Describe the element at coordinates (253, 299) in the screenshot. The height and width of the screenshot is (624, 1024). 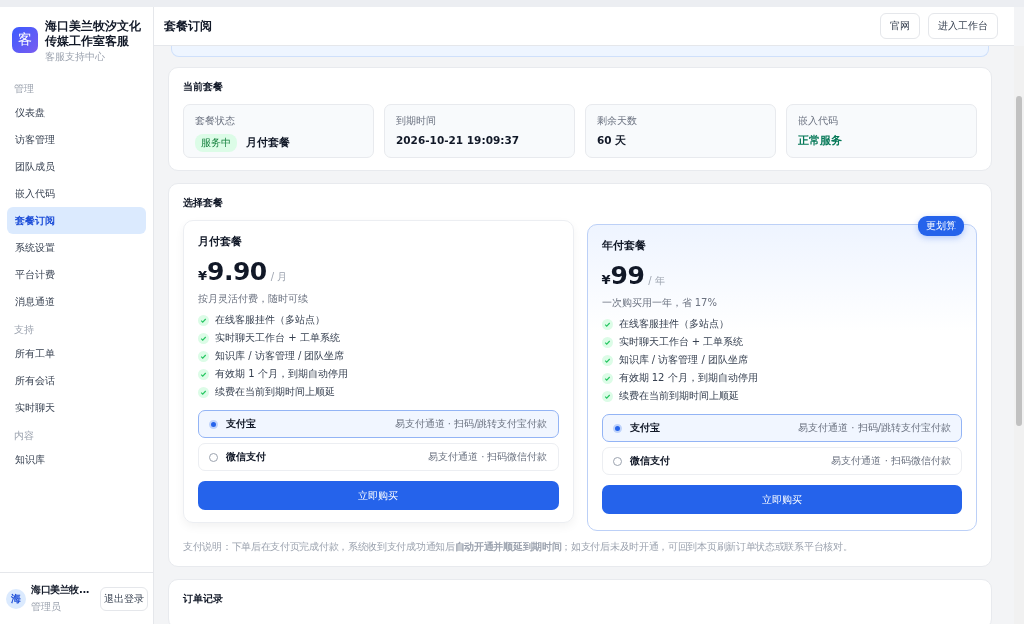
I see `plan-note: 按月灵活付费，随时可续` at that location.